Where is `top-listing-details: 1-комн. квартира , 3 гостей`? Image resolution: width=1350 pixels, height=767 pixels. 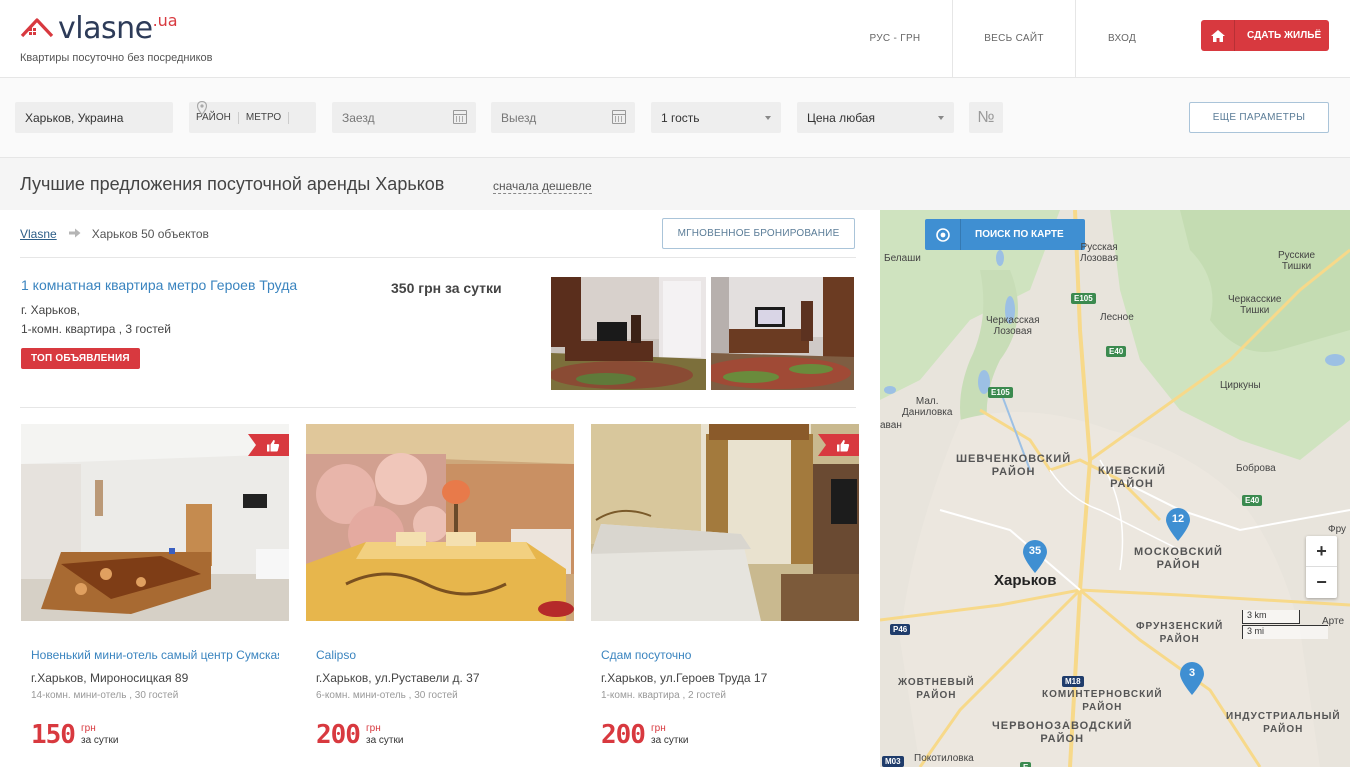
top-listing-details: 1-комн. квартира , 3 гостей is located at coordinates (96, 329).